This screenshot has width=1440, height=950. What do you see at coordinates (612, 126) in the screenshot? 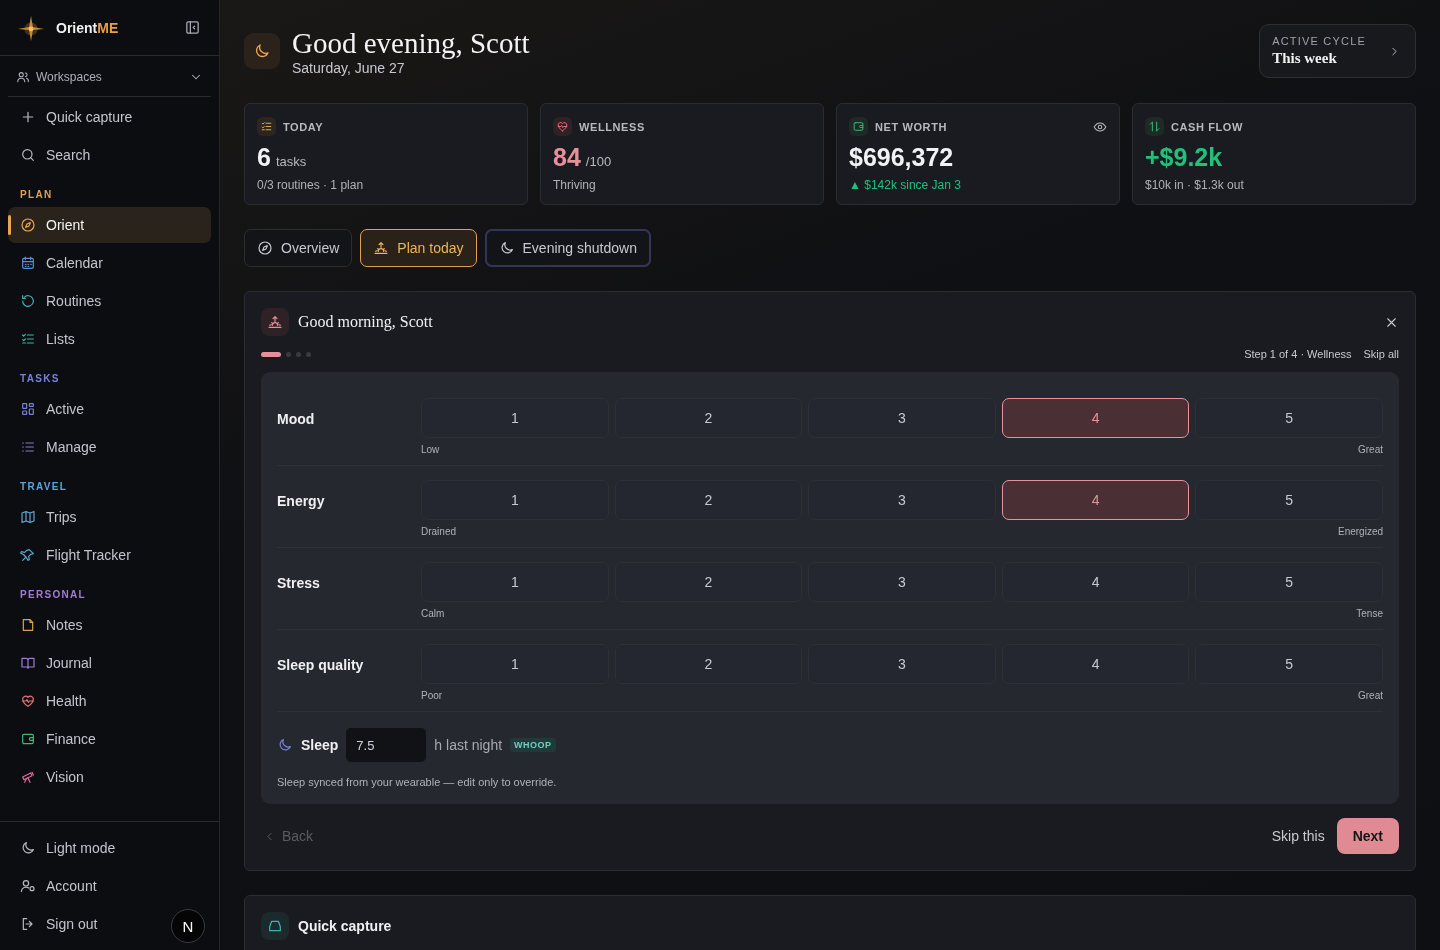
I see `stat-label: WELLNESS` at bounding box center [612, 126].